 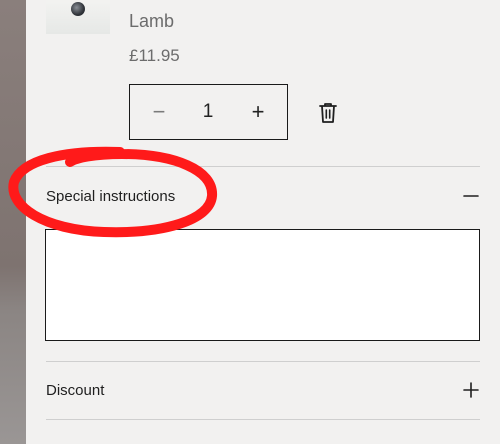 What do you see at coordinates (471, 390) in the screenshot?
I see `plus-icon` at bounding box center [471, 390].